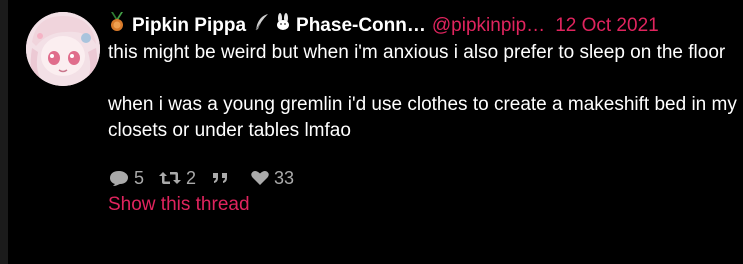 The height and width of the screenshot is (264, 743). What do you see at coordinates (117, 26) in the screenshot?
I see `medal-icon` at bounding box center [117, 26].